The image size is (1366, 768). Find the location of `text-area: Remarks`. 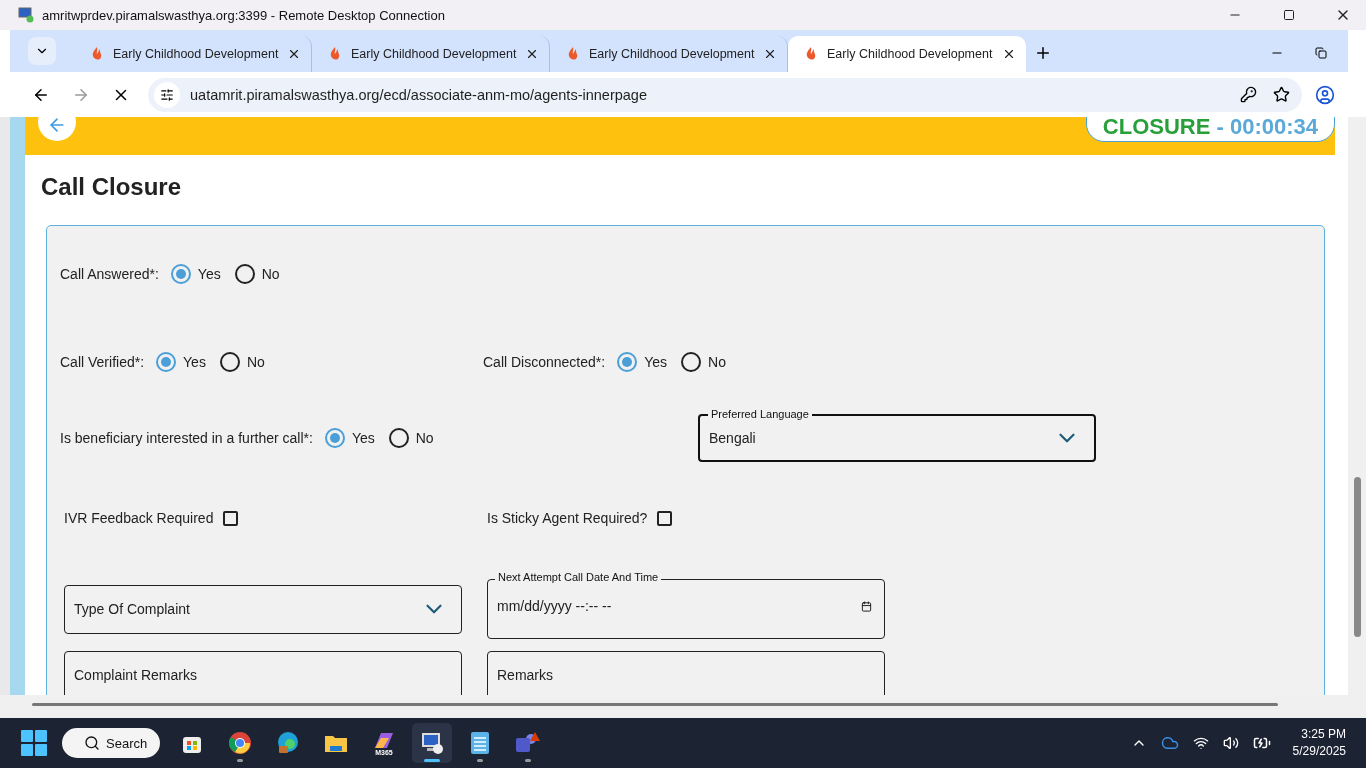

text-area: Remarks is located at coordinates (686, 673).